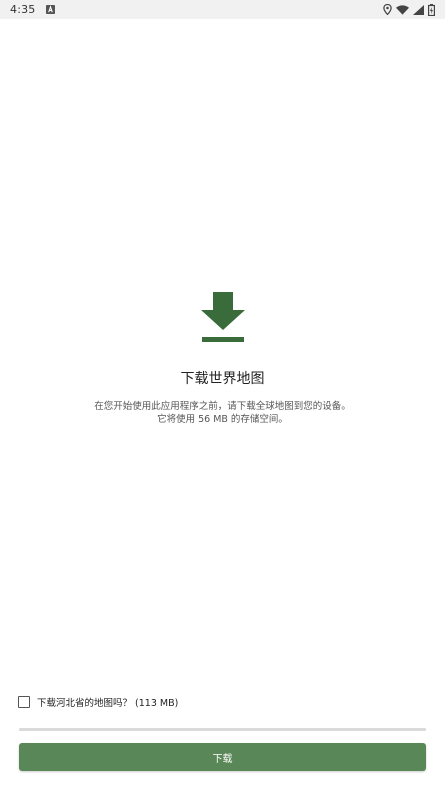  Describe the element at coordinates (431, 9) in the screenshot. I see `battery-icon` at that location.